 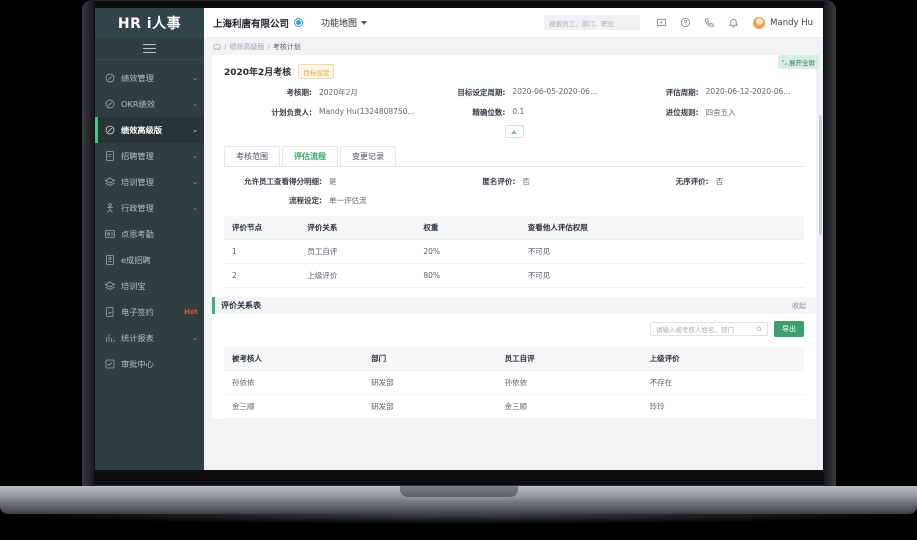 What do you see at coordinates (137, 182) in the screenshot?
I see `sidebar-item-label: 培训管理` at bounding box center [137, 182].